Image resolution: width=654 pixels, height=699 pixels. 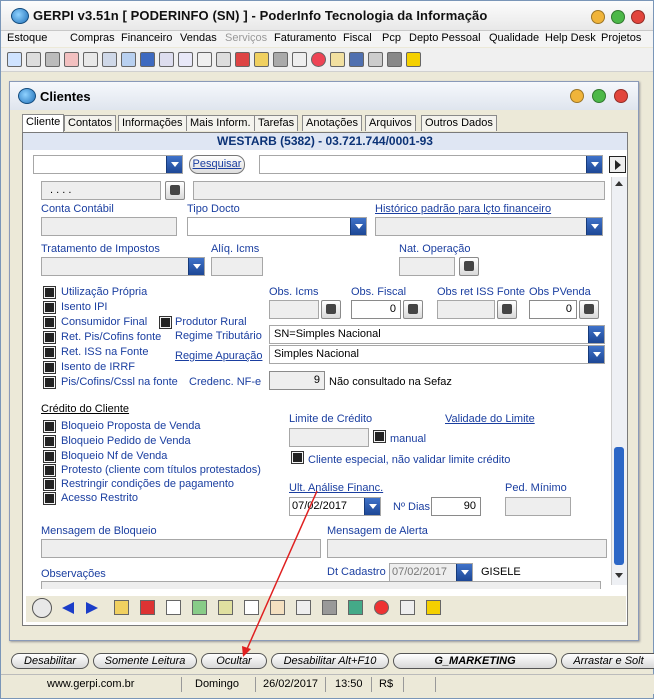 I want to click on annotation-arrow, so click(x=280, y=573).